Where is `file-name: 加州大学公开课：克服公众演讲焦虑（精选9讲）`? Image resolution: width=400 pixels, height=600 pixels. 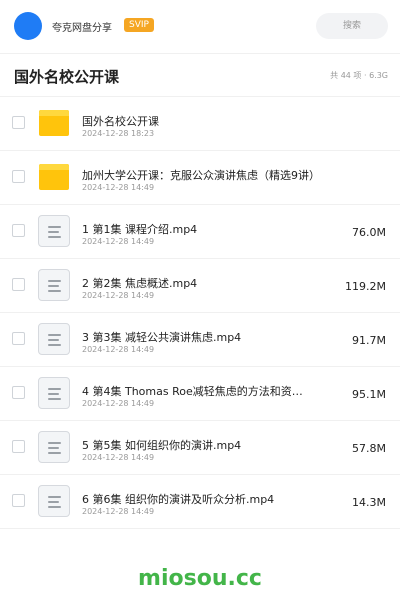 file-name: 加州大学公开课：克服公众演讲焦虑（精选9讲） is located at coordinates (201, 175).